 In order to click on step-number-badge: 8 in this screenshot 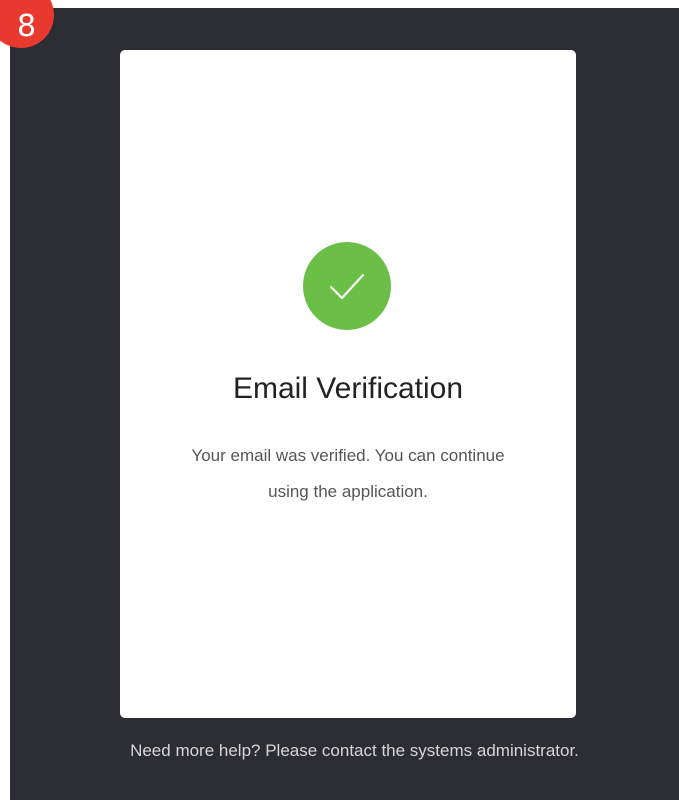, I will do `click(27, 24)`.